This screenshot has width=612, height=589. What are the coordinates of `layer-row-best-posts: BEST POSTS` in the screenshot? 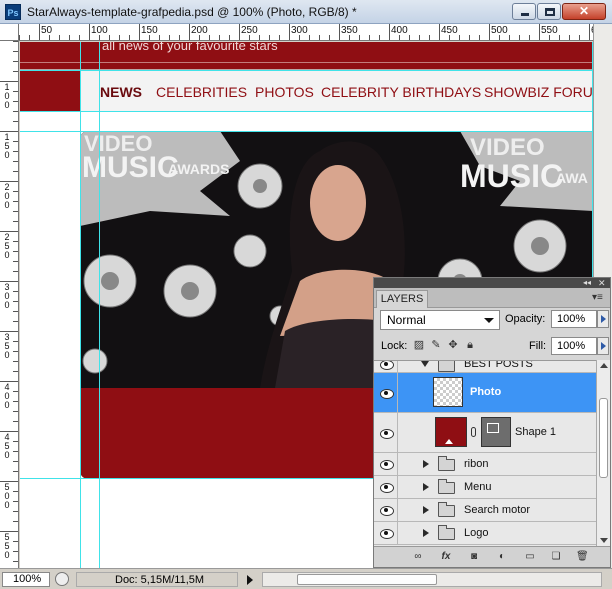 It's located at (485, 367).